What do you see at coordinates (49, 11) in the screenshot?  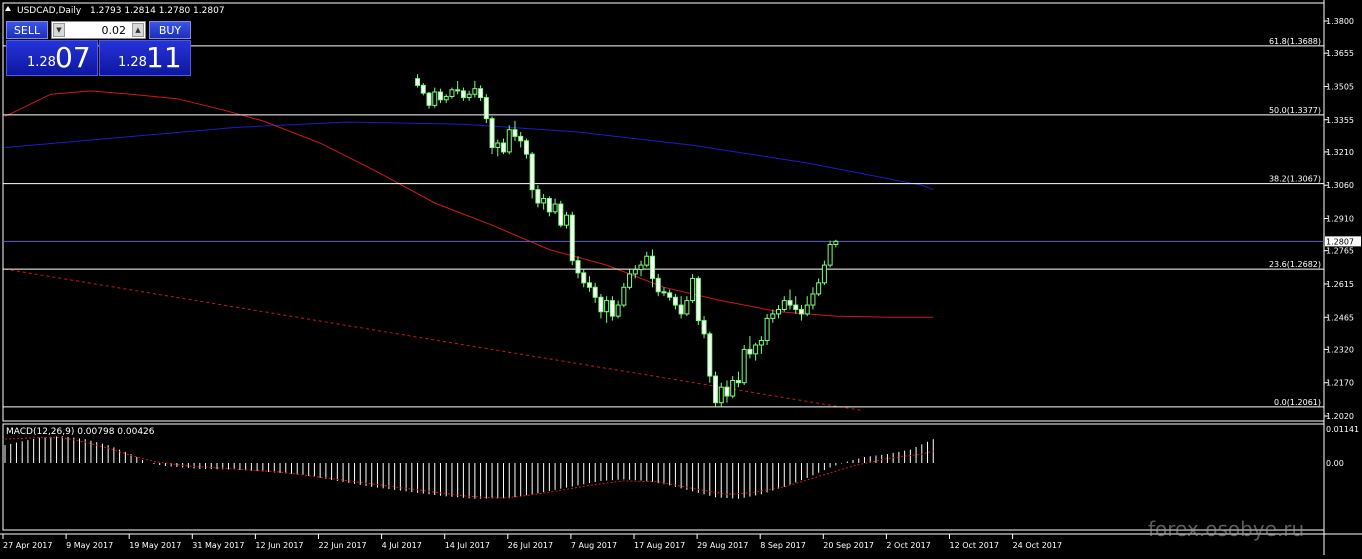 I see `chart-symbol-title: USDCAD,Daily` at bounding box center [49, 11].